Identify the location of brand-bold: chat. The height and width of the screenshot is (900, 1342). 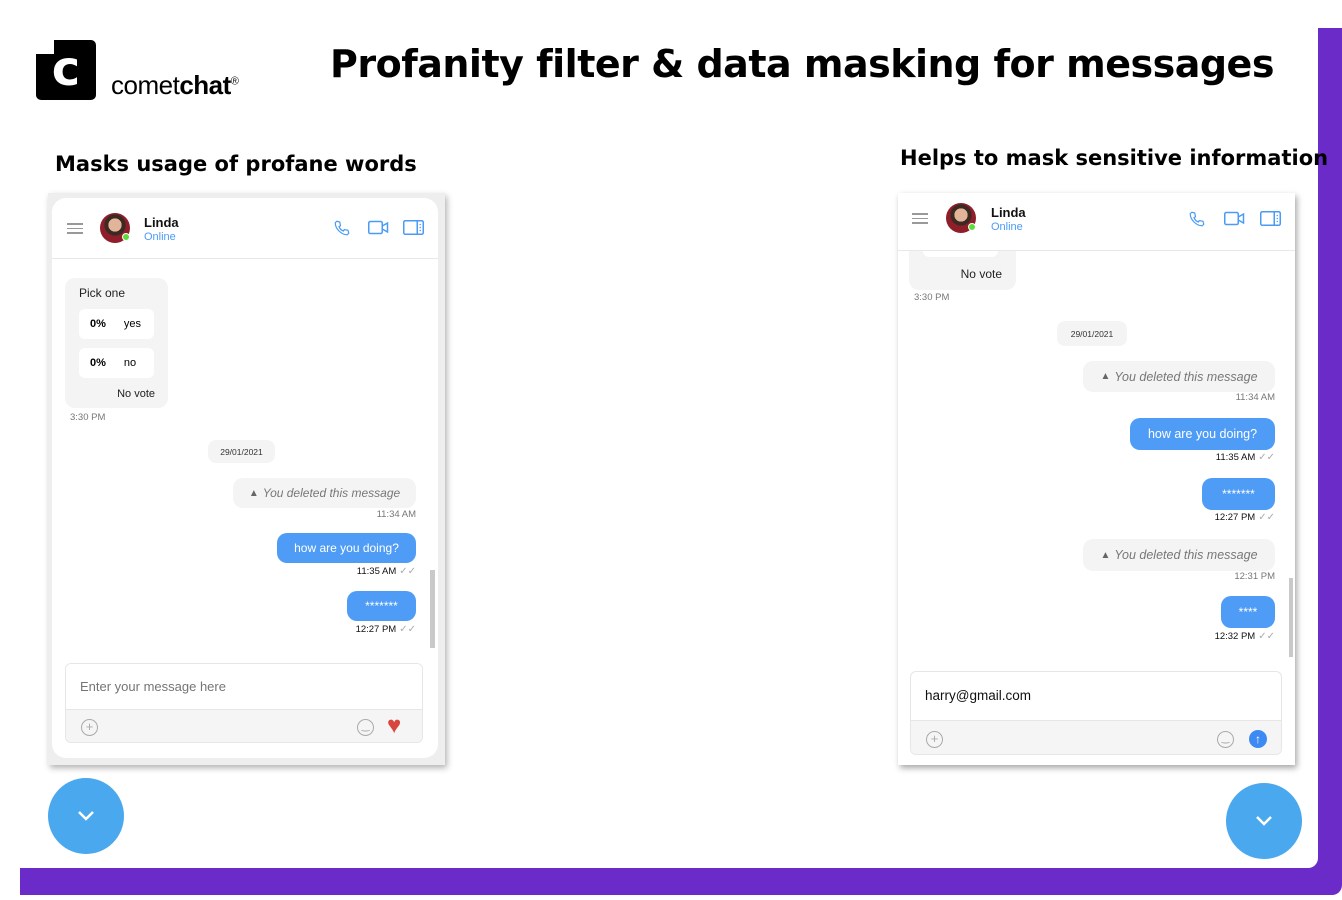
(205, 85).